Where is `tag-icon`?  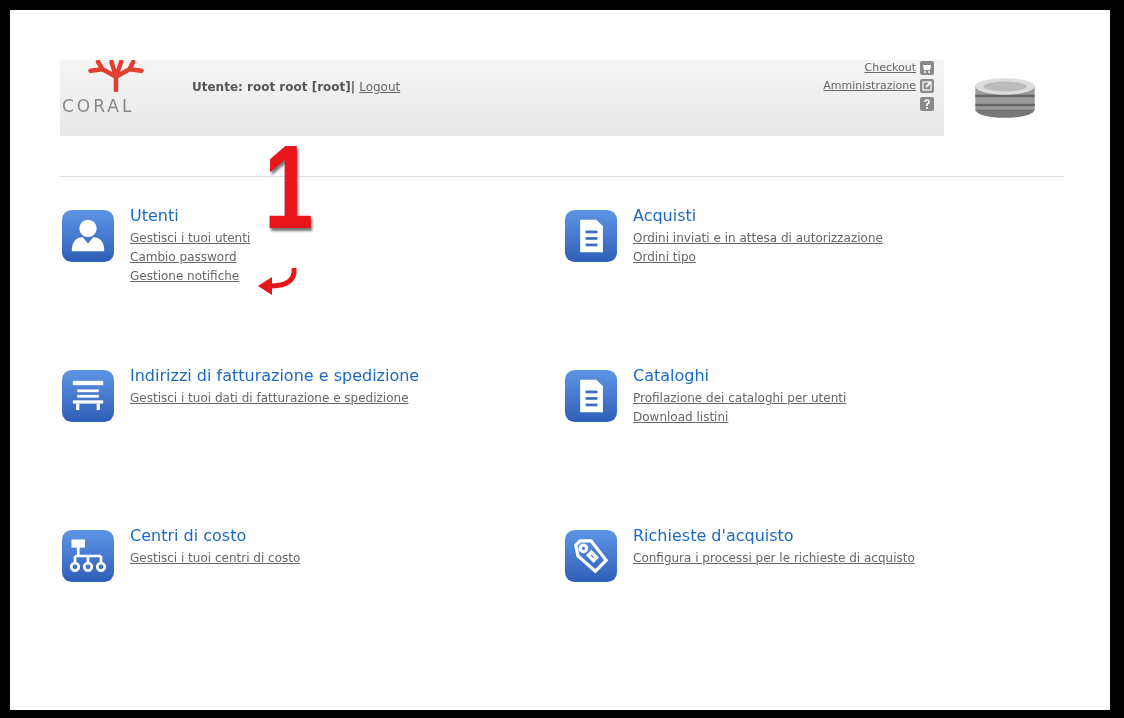 tag-icon is located at coordinates (591, 556).